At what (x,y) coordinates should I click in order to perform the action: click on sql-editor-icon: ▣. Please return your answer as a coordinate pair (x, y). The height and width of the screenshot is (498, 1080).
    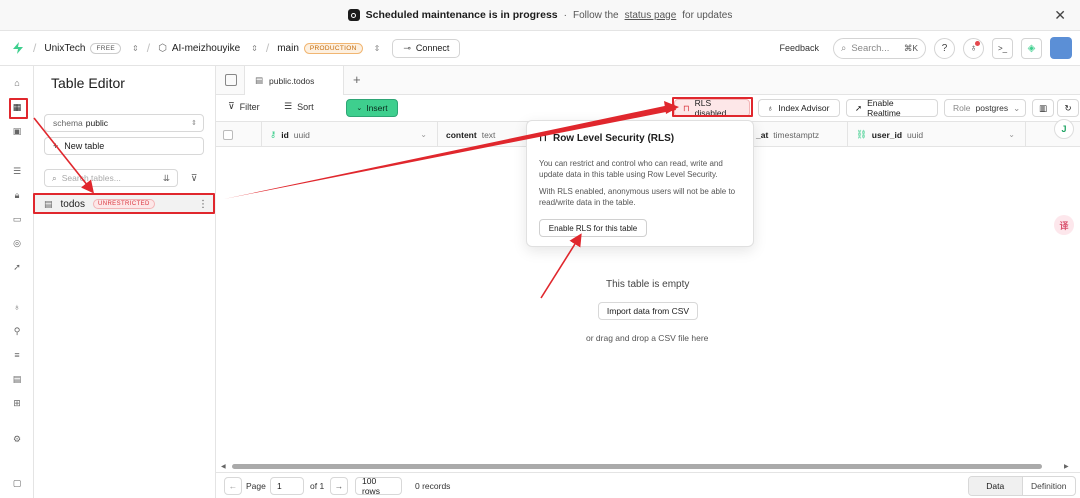
    Looking at the image, I should click on (17, 131).